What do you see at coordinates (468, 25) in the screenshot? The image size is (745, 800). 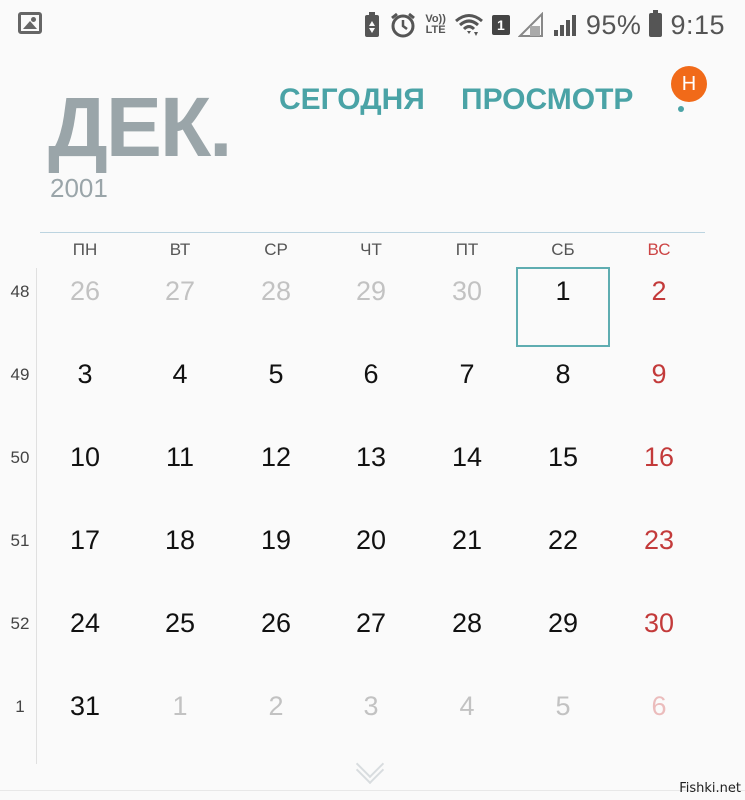 I see `wifi-icon` at bounding box center [468, 25].